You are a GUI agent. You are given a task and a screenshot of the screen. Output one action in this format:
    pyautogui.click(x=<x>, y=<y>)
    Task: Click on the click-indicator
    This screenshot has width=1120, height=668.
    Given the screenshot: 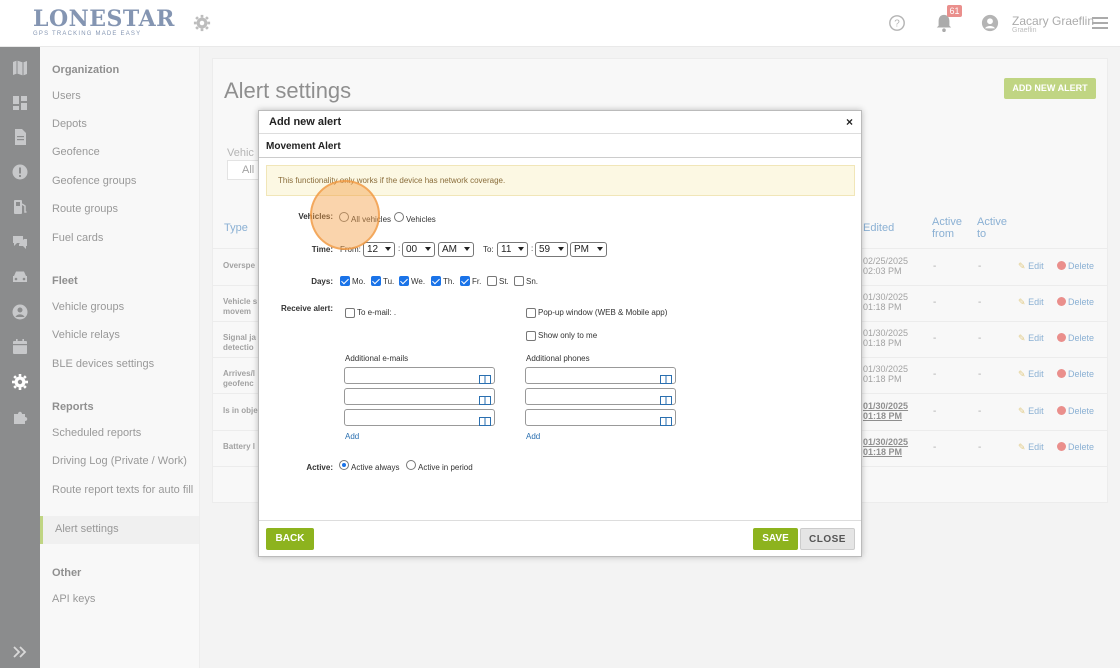 What is the action you would take?
    pyautogui.click(x=345, y=215)
    